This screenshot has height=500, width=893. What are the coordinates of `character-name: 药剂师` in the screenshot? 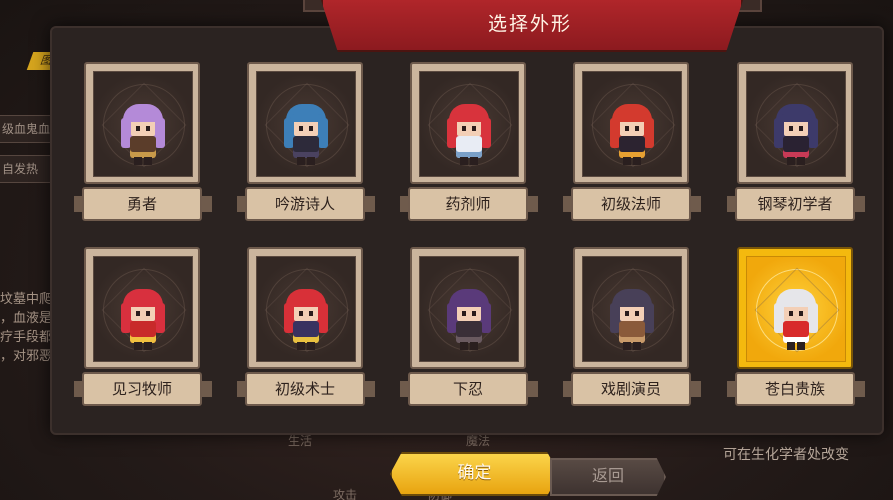 It's located at (468, 204).